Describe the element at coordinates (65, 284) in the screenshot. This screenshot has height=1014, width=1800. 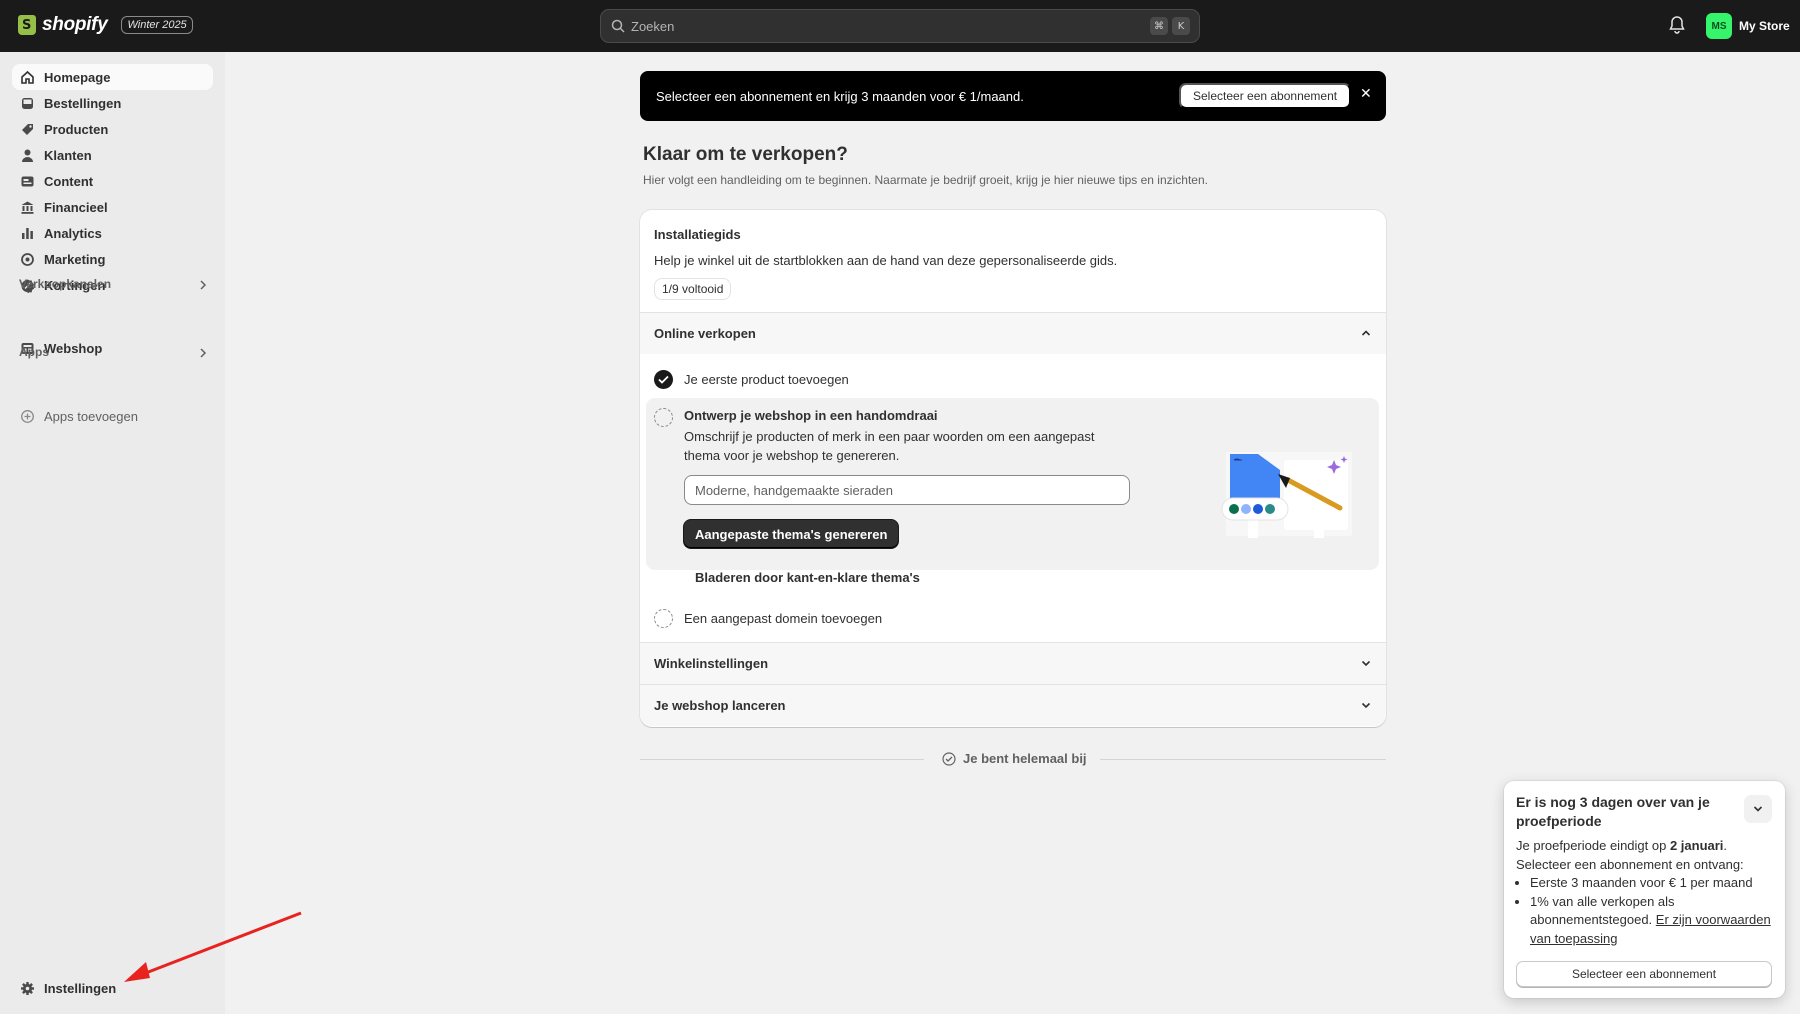
I see `sales-channels-heading: Verkoopkanalen` at that location.